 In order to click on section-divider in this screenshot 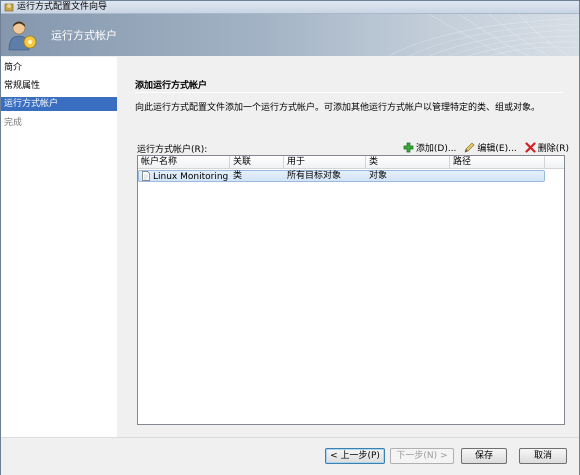, I will do `click(349, 92)`.